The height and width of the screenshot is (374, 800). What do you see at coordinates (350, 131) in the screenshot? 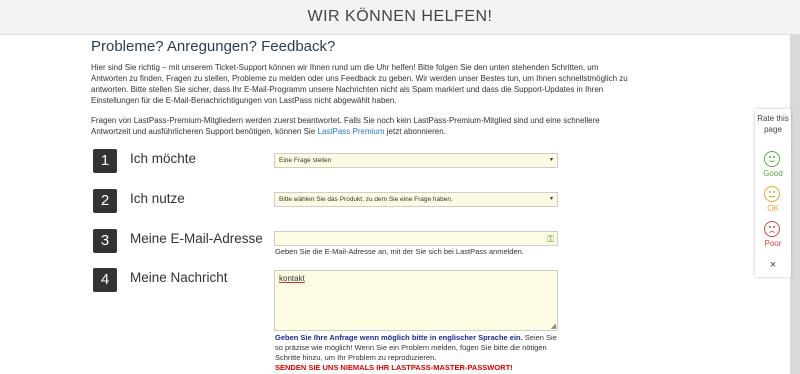
I see `premium-link: LastPass Premium` at bounding box center [350, 131].